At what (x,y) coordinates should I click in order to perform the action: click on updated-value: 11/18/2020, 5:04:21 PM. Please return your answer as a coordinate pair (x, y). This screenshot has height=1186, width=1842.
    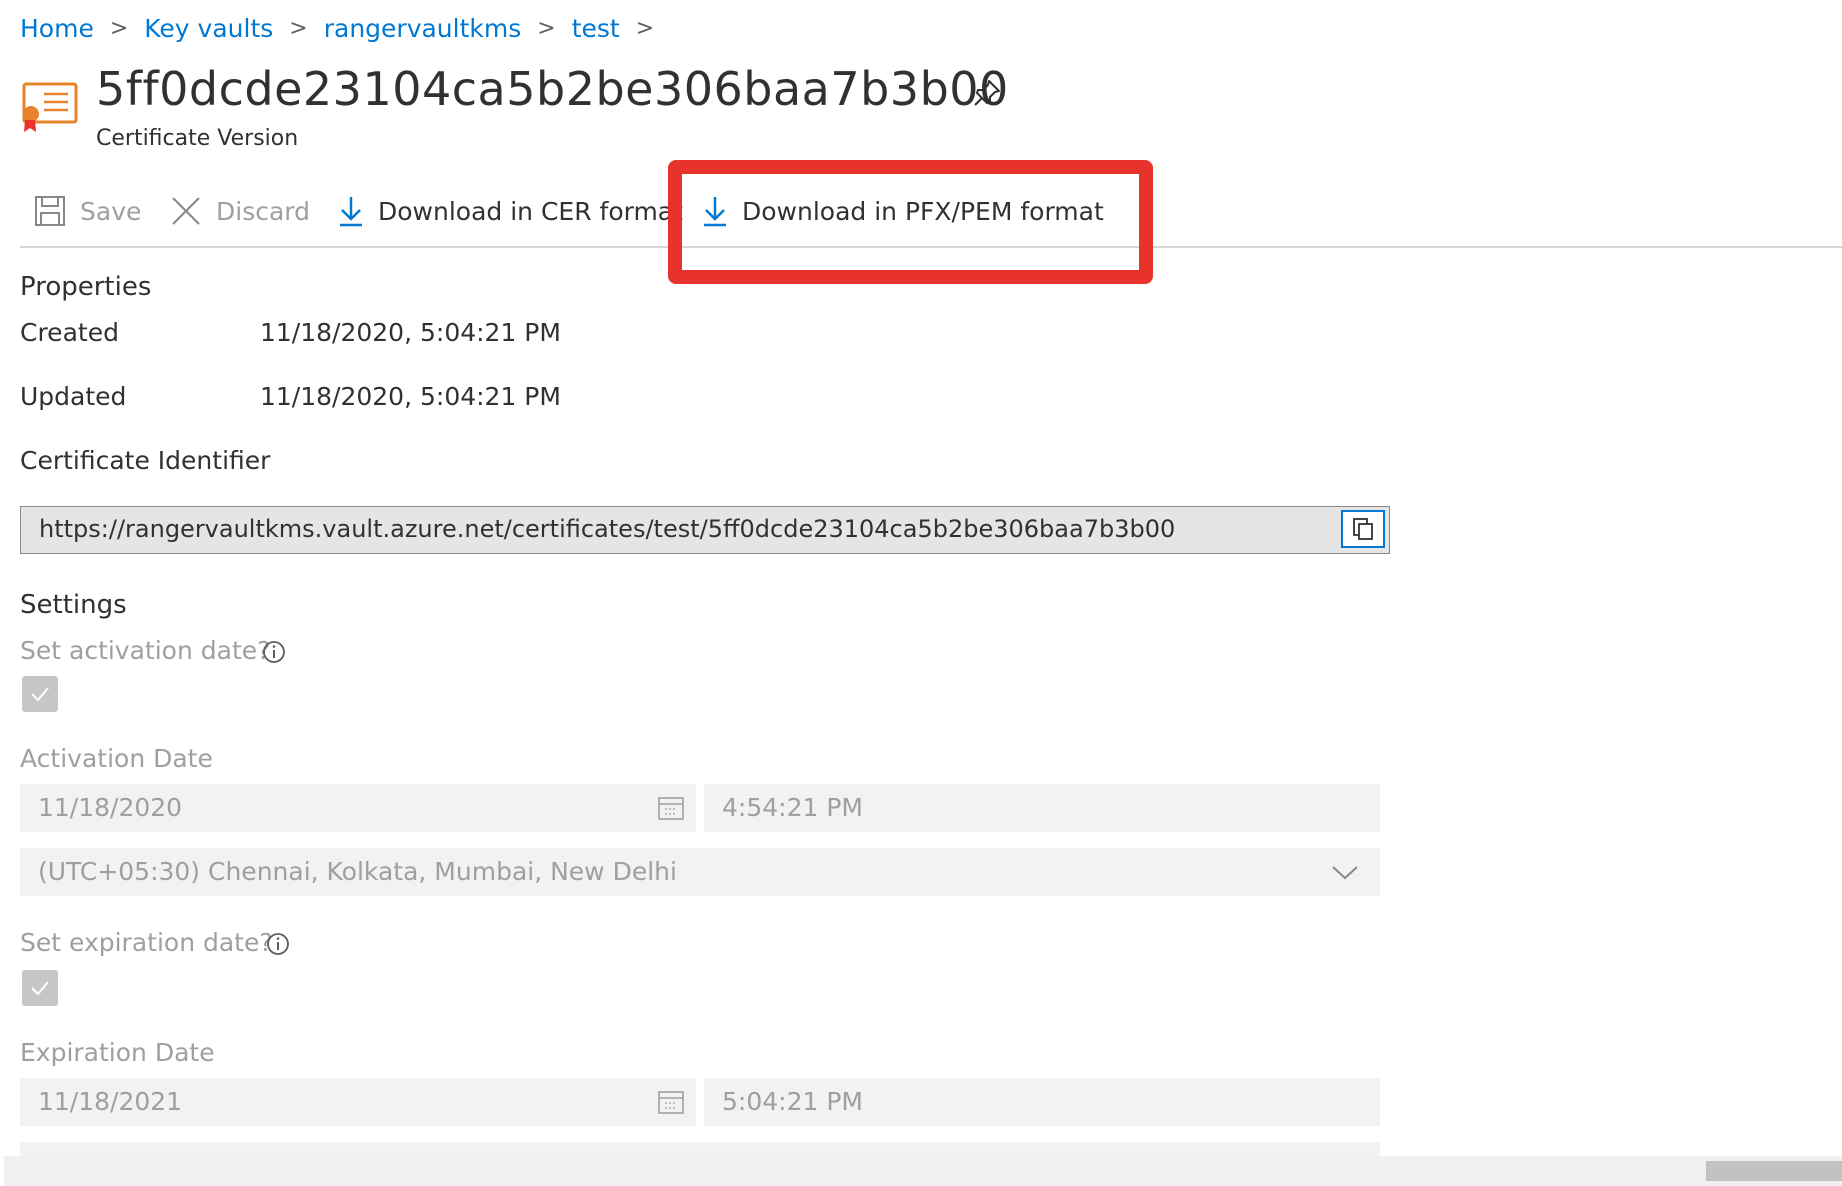
    Looking at the image, I should click on (410, 396).